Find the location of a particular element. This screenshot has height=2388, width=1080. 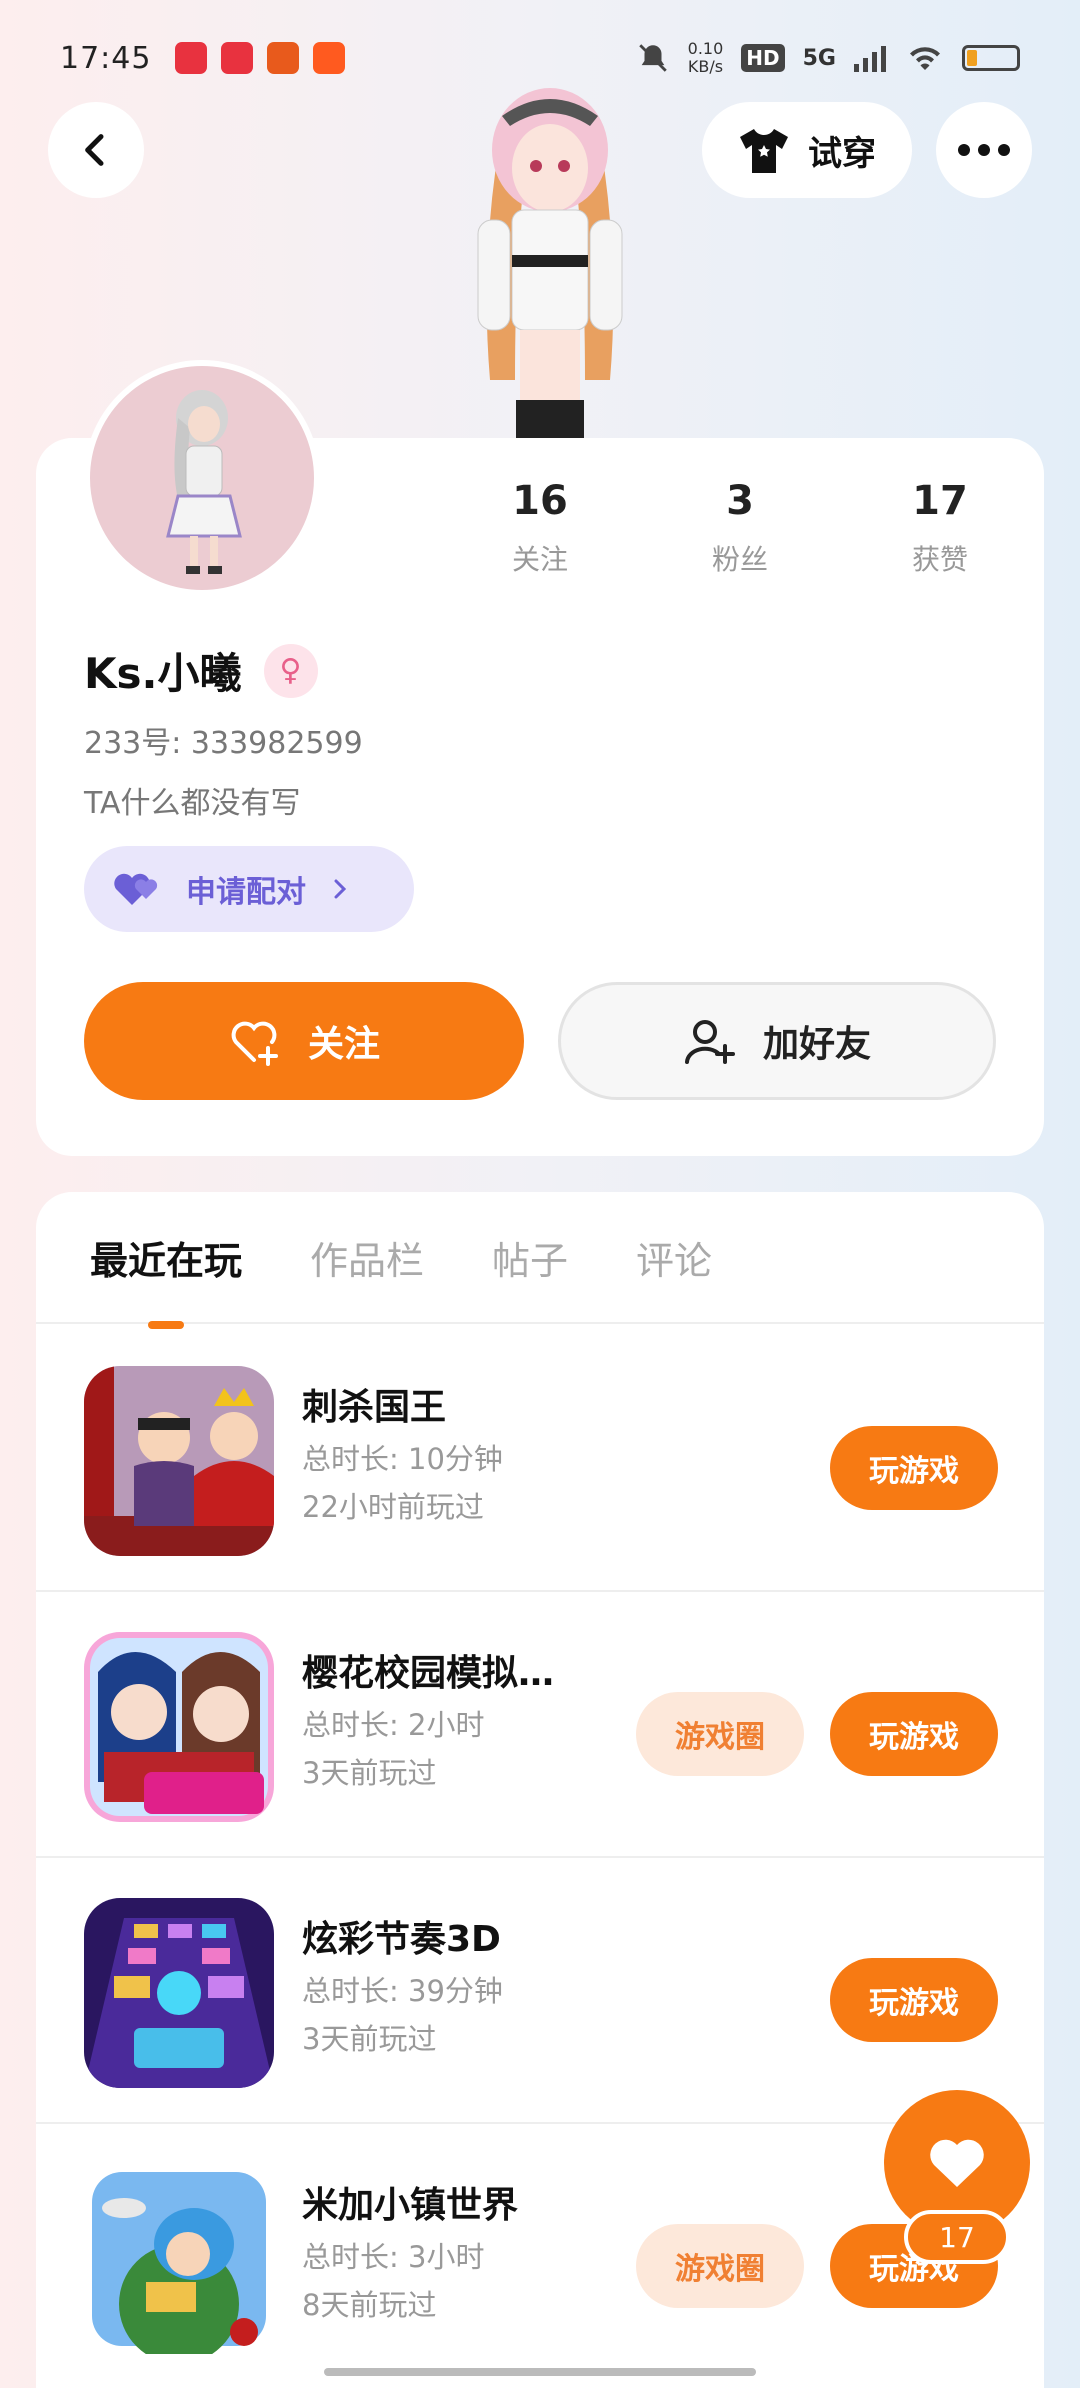

back-button is located at coordinates (96, 150).